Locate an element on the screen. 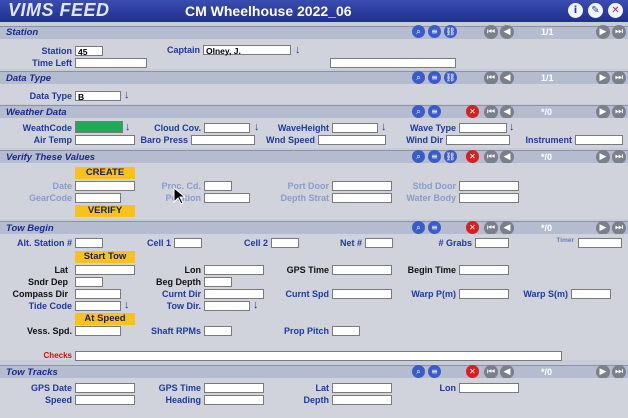 The height and width of the screenshot is (418, 628). vess-spd-field is located at coordinates (98, 331).